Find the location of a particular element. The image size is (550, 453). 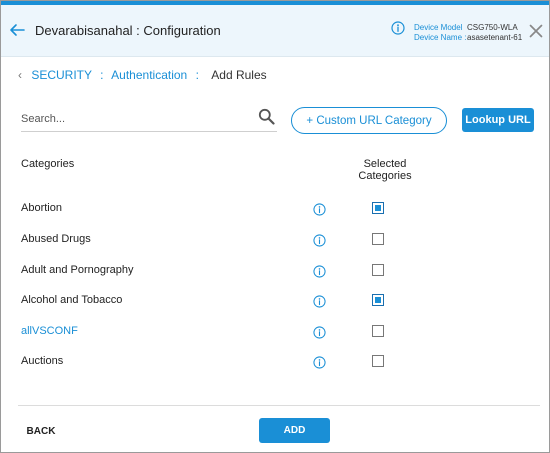

device-values: CSG750-WLA asasetenant-61 is located at coordinates (494, 33).